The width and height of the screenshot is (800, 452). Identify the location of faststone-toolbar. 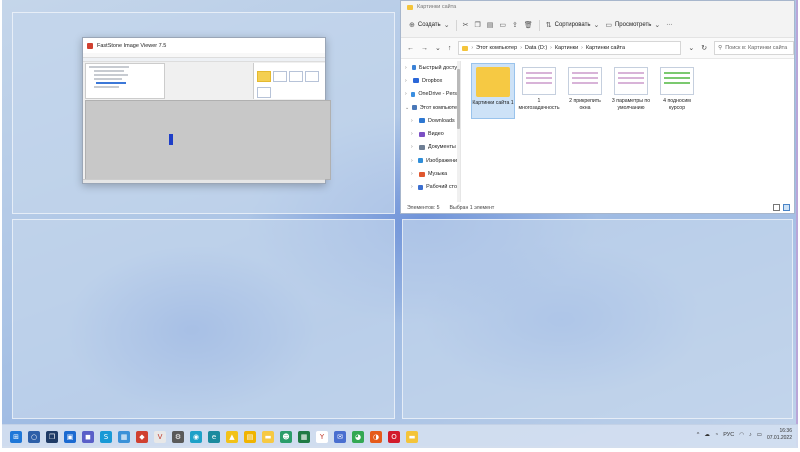
(204, 60).